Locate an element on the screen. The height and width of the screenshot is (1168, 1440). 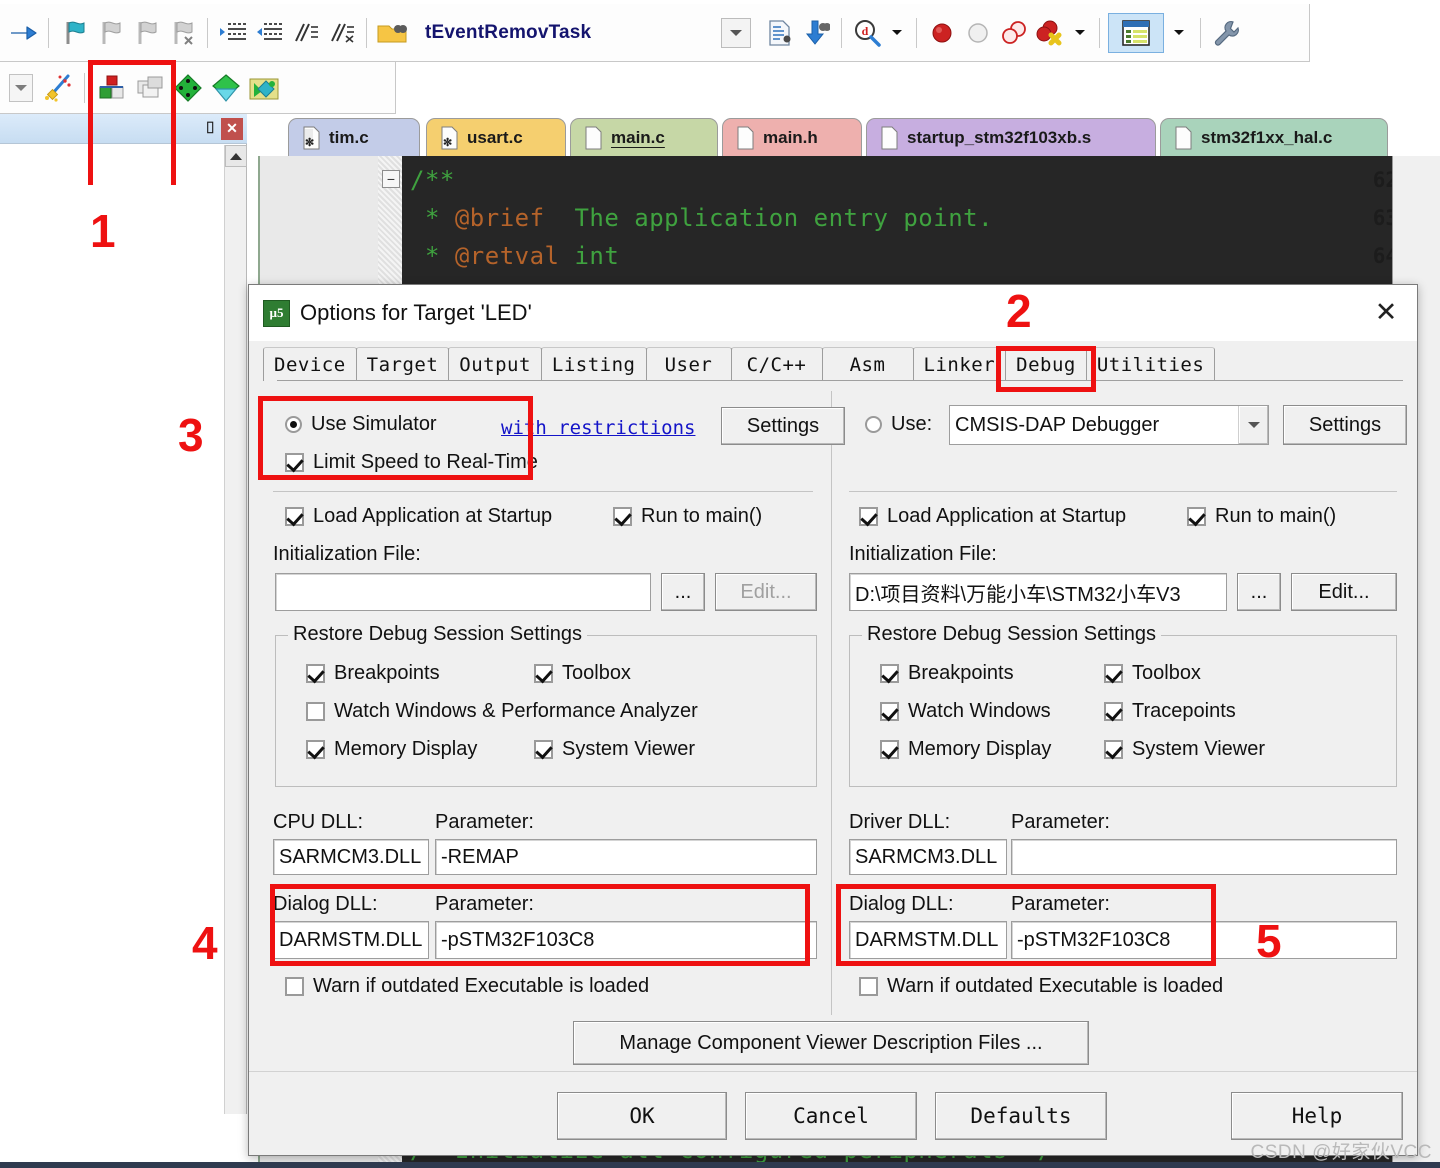
bookmark-next-icon is located at coordinates (110, 33).